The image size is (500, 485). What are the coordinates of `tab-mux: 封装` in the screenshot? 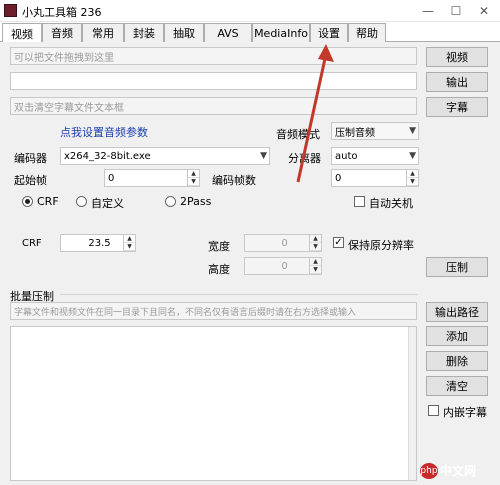 It's located at (144, 32).